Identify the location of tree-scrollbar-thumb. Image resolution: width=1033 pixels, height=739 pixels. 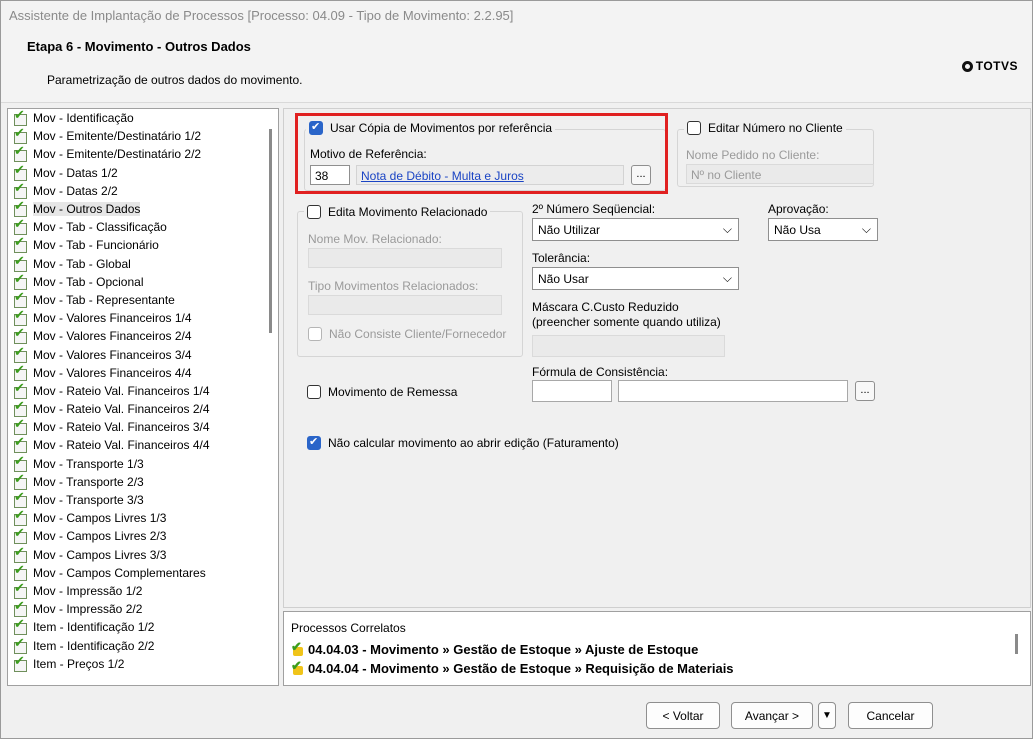
(270, 231).